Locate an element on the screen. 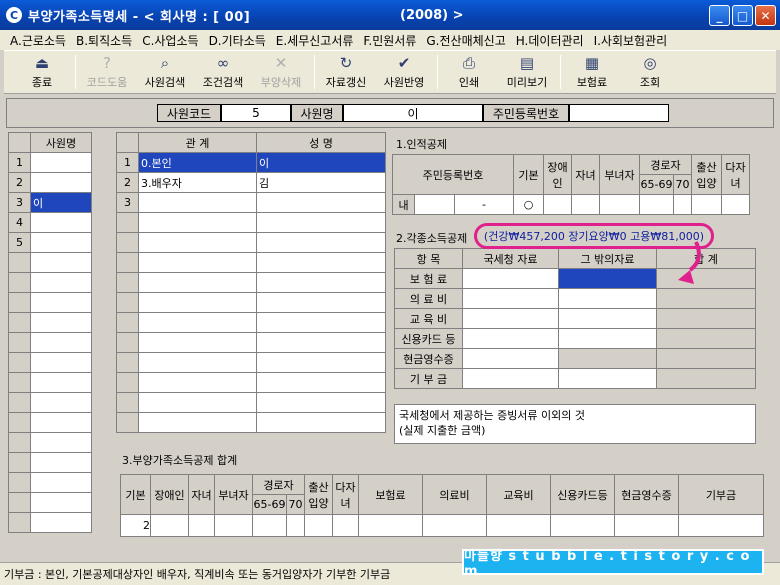 Image resolution: width=780 pixels, height=585 pixels. search-icon: ⌕ is located at coordinates (165, 63).